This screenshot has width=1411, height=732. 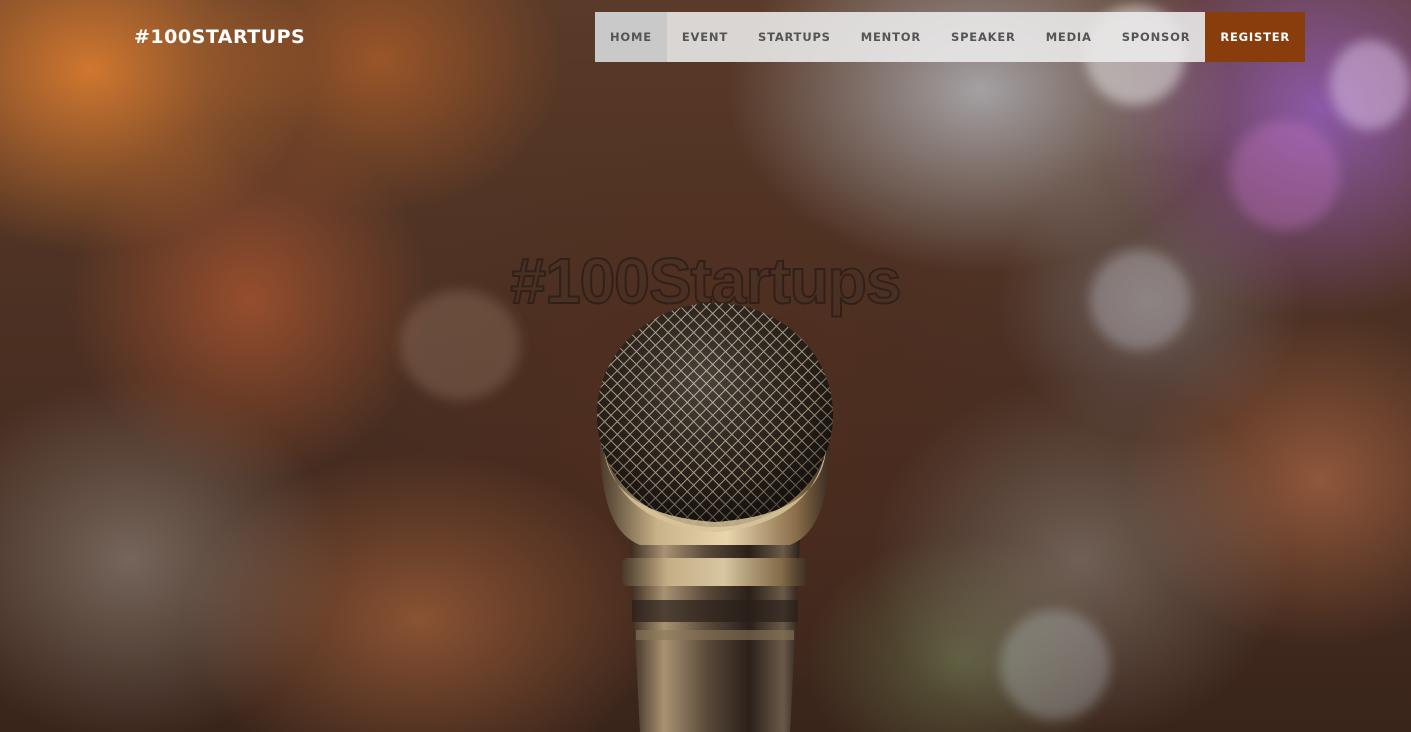 I want to click on nav-item-speaker: SPEAKER, so click(x=983, y=37).